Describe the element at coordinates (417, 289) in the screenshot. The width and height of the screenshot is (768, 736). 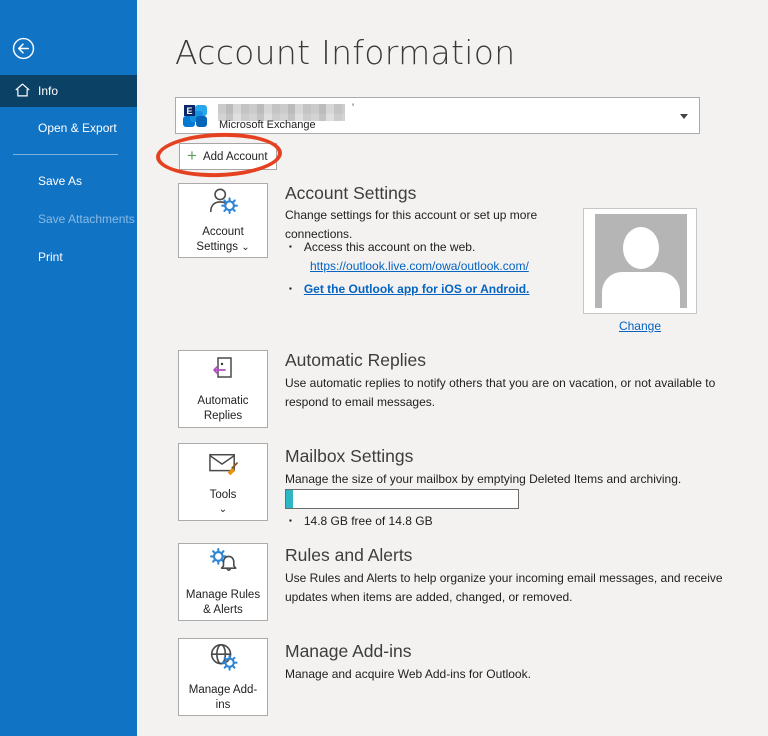
I see `get-outlook-app-link: Get the Outlook app for iOS or Android.` at that location.